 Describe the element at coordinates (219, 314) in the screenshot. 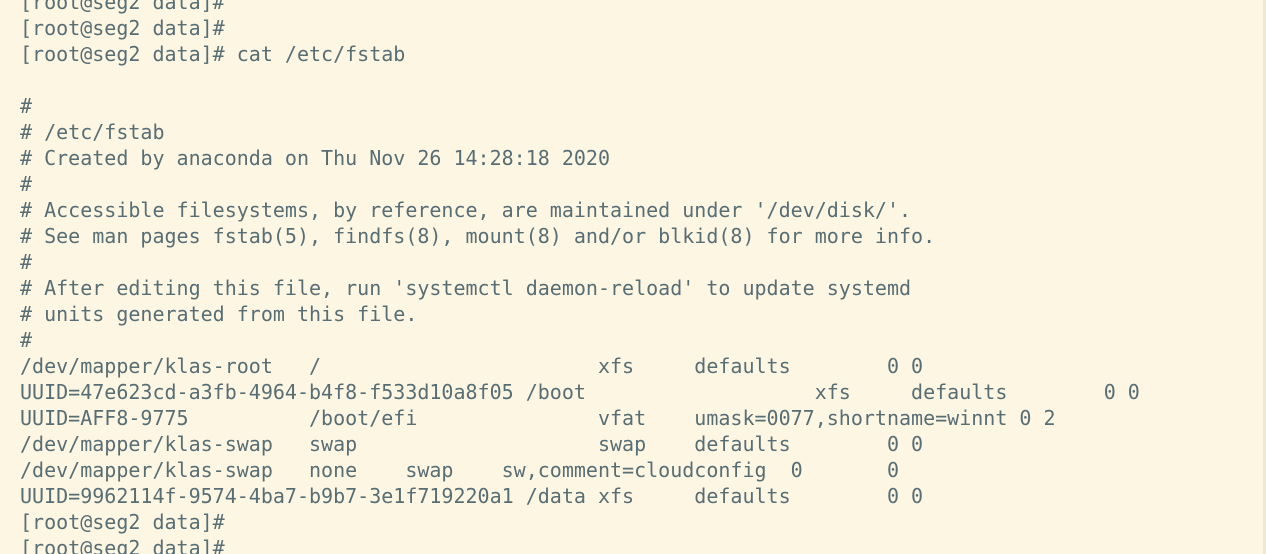

I see `comment-line: # units generated from this file.` at that location.